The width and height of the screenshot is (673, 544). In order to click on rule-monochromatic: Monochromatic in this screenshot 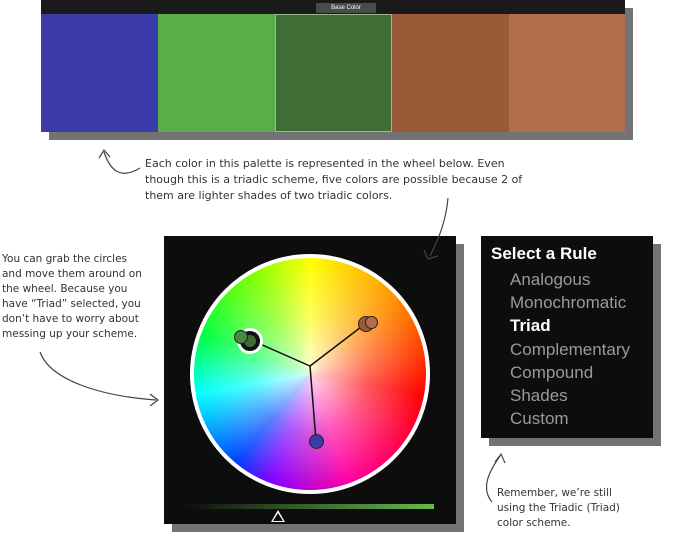, I will do `click(568, 303)`.